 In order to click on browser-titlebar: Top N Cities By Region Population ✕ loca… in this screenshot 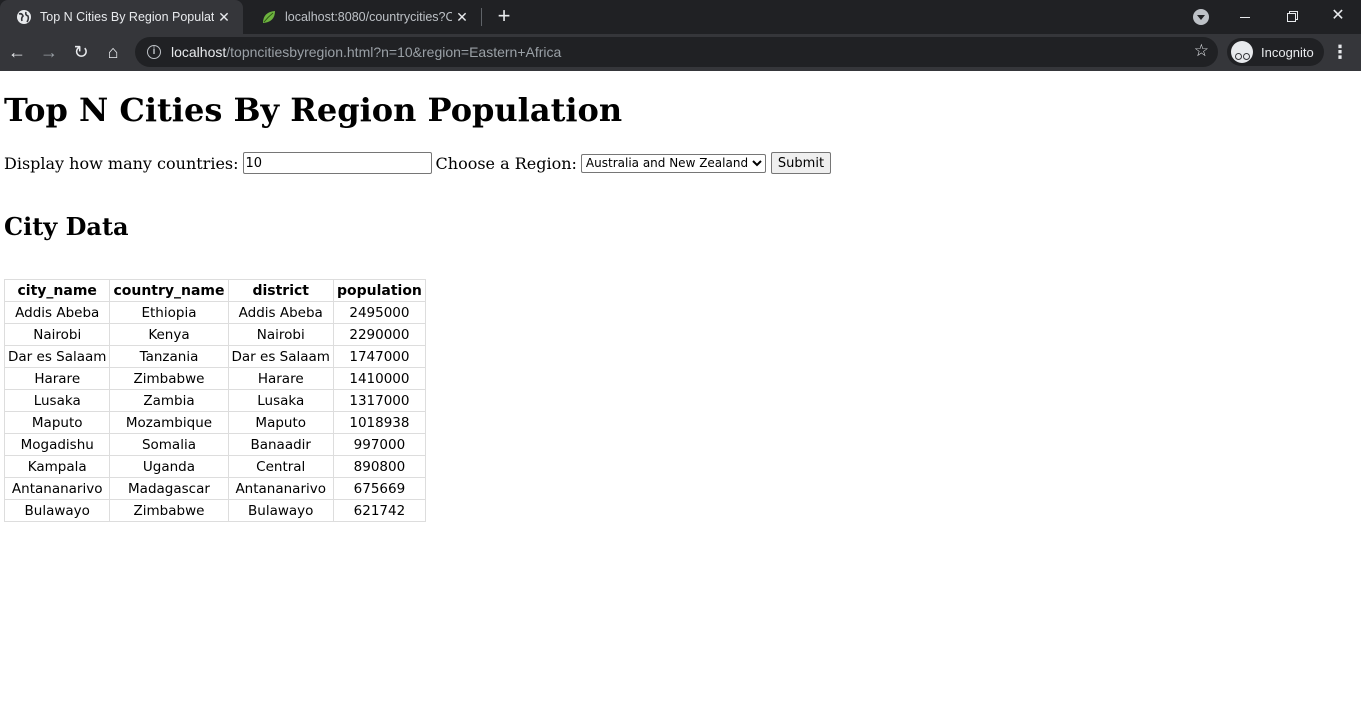, I will do `click(680, 17)`.